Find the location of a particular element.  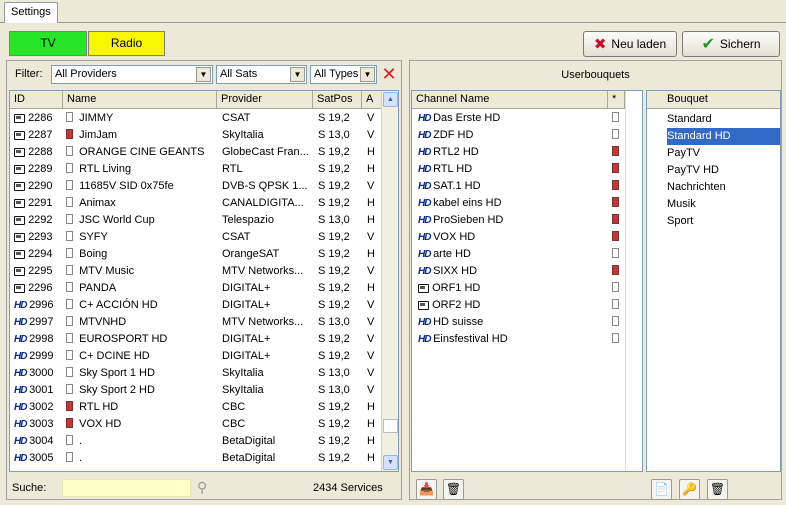

service-satpos: S 13,0 is located at coordinates (334, 322).